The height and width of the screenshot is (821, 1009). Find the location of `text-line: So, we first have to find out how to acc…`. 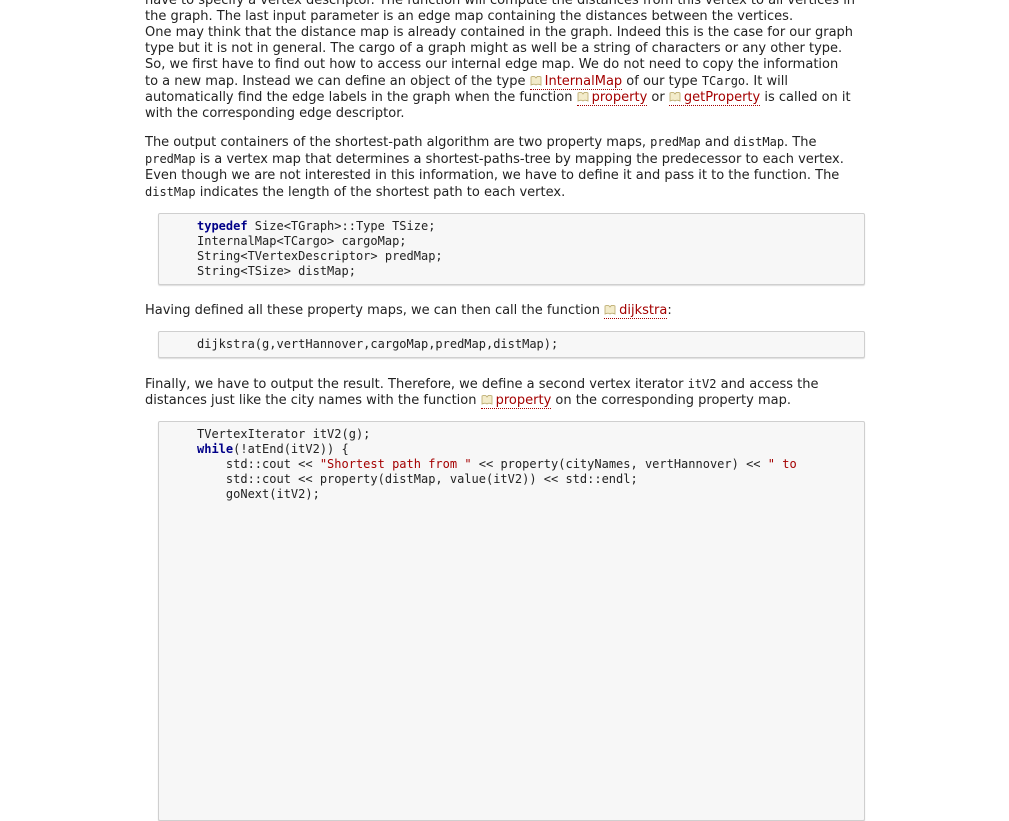

text-line: So, we first have to find out how to acc… is located at coordinates (492, 64).